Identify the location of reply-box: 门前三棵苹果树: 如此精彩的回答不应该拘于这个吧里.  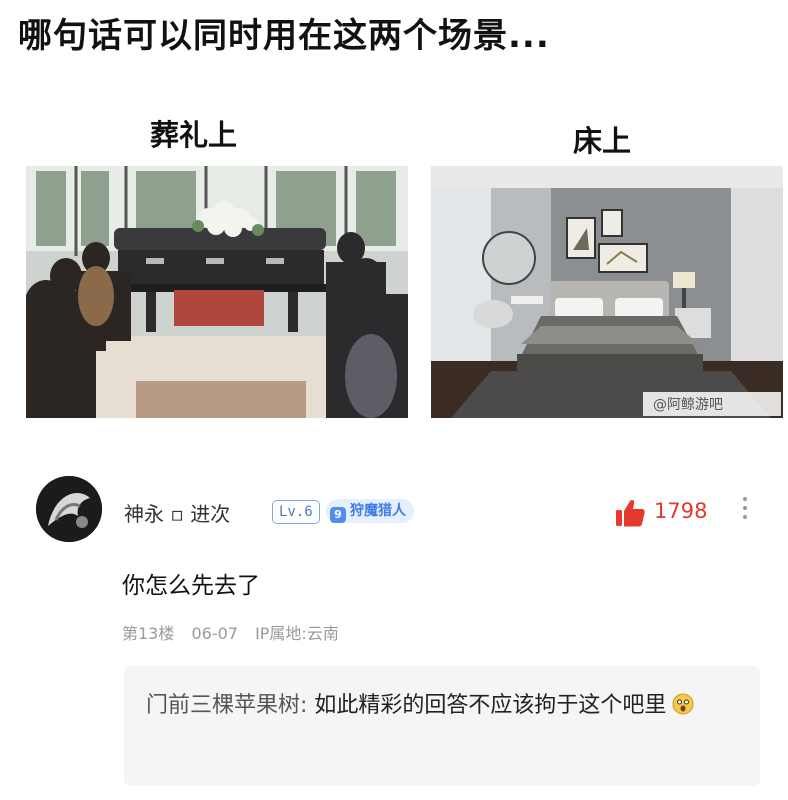
(442, 726).